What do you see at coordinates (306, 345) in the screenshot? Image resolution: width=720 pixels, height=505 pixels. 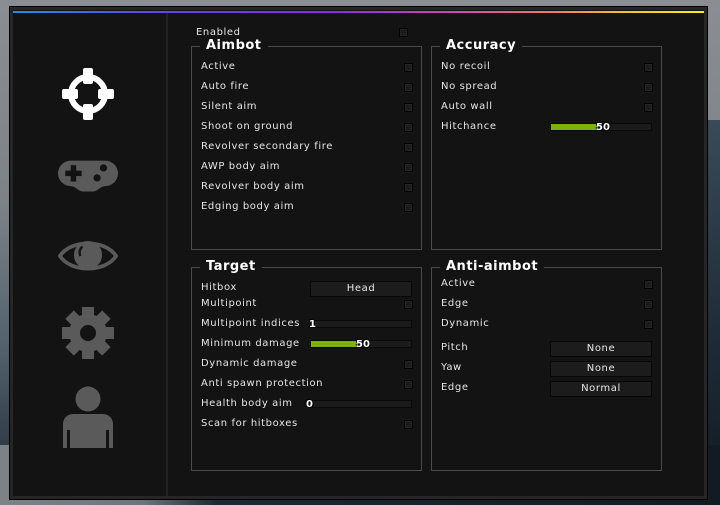 I see `target-item-minimum-damage: Minimum damage 50` at bounding box center [306, 345].